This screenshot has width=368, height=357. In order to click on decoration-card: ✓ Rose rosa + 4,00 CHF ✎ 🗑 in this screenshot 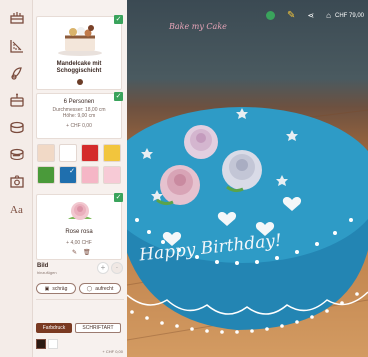, I will do `click(79, 226)`.